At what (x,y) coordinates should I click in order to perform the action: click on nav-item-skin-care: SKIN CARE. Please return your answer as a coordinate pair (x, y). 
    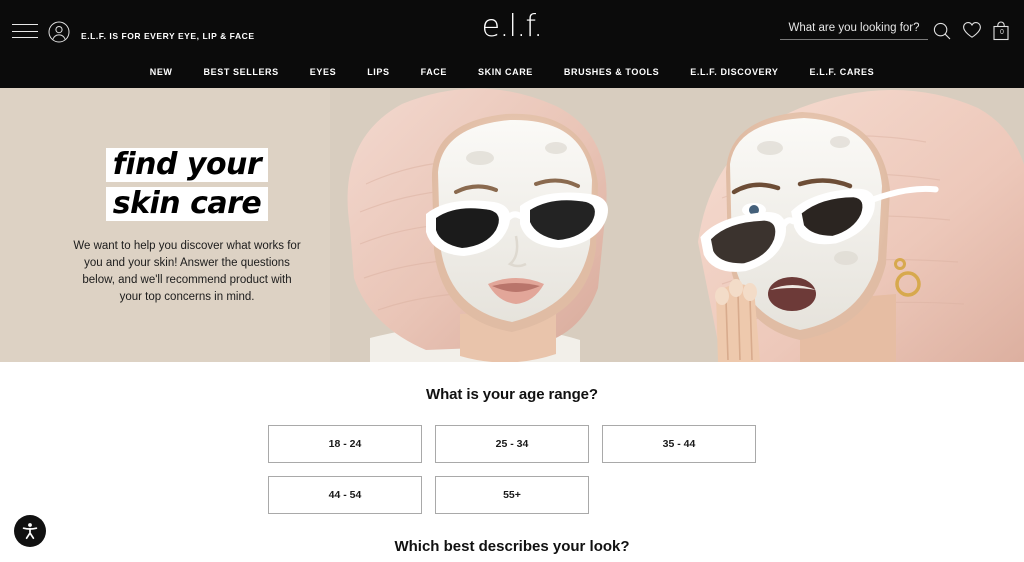
    Looking at the image, I should click on (505, 72).